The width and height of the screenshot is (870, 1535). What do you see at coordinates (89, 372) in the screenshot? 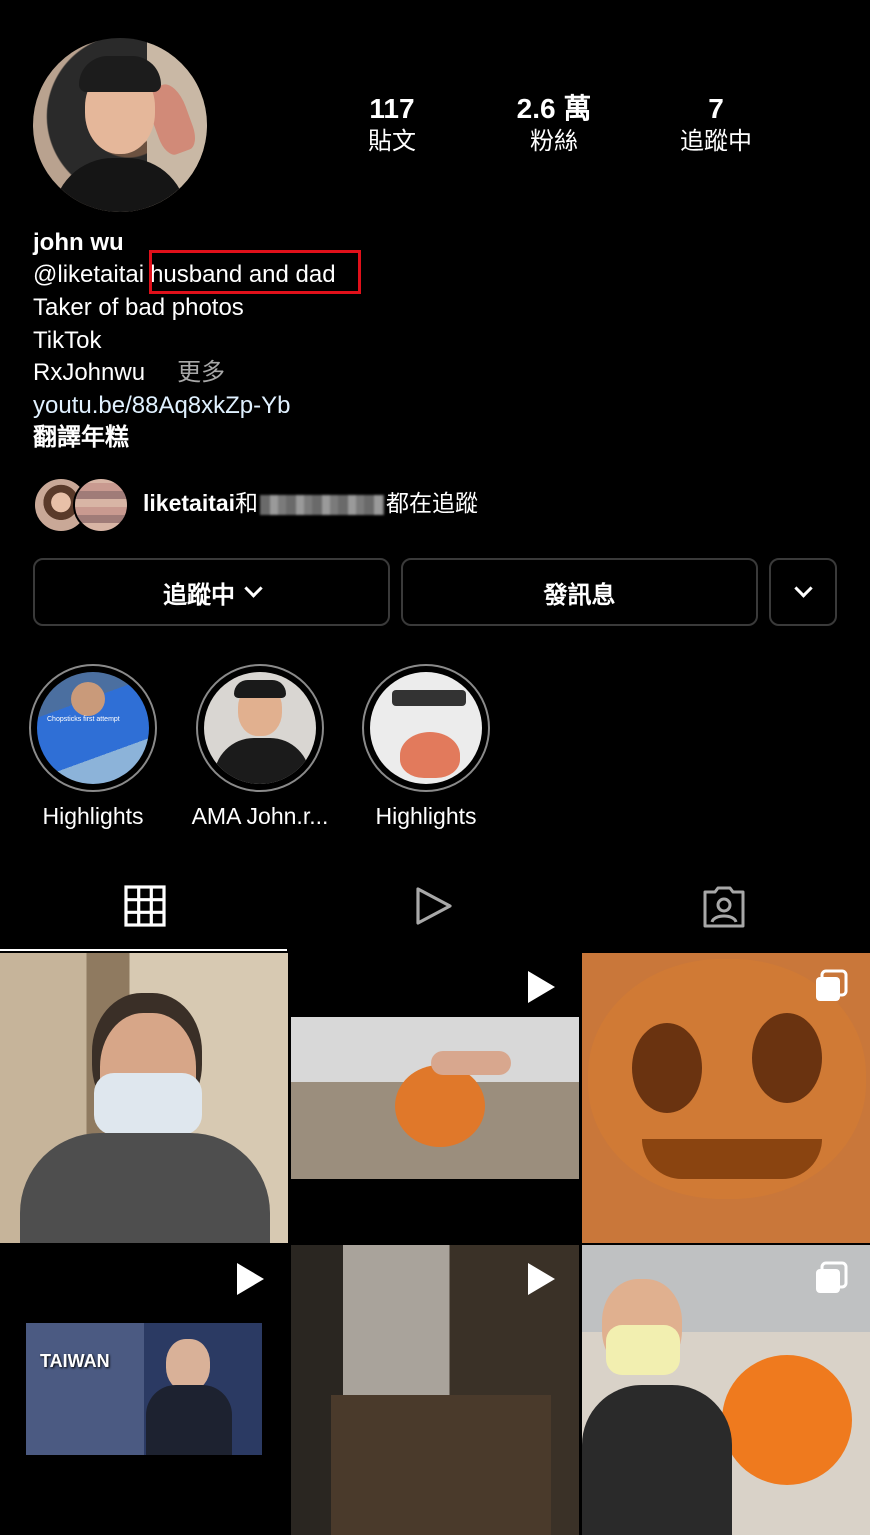
I see `bio-text: RxJohnwu` at bounding box center [89, 372].